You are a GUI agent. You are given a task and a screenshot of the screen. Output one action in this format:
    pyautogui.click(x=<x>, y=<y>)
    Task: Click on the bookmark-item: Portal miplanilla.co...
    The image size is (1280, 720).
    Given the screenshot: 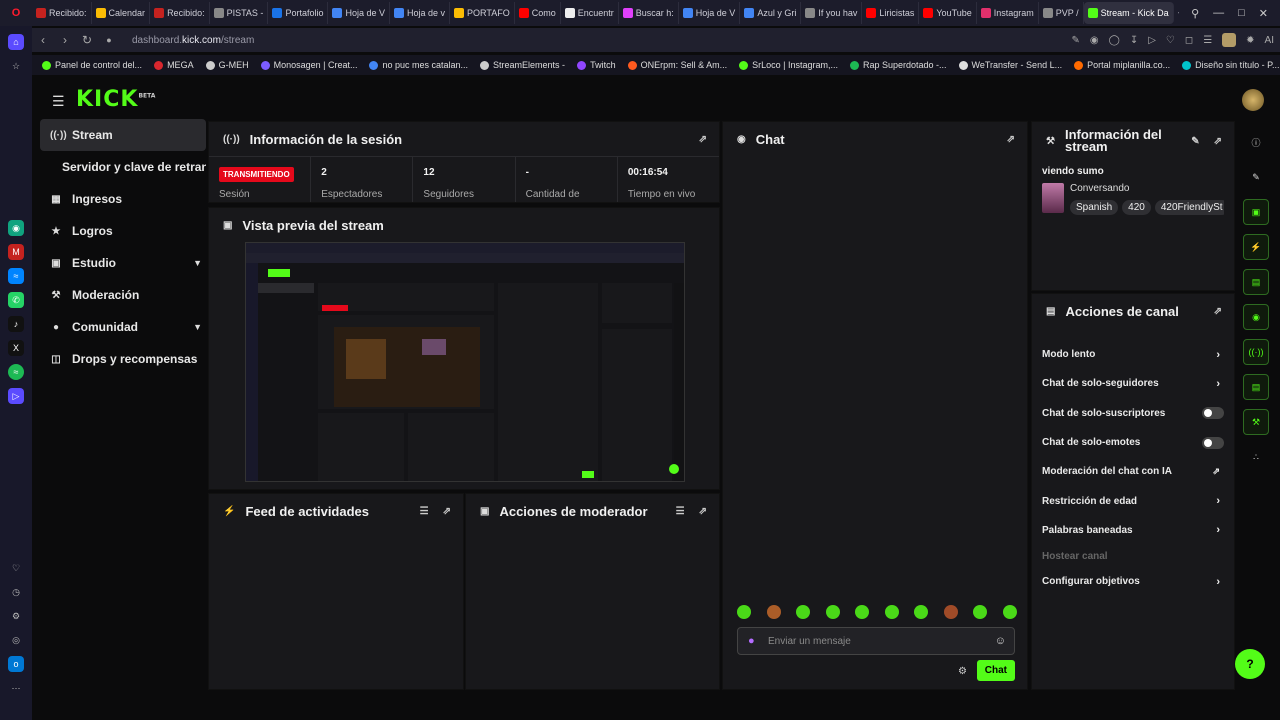 What is the action you would take?
    pyautogui.click(x=1122, y=65)
    